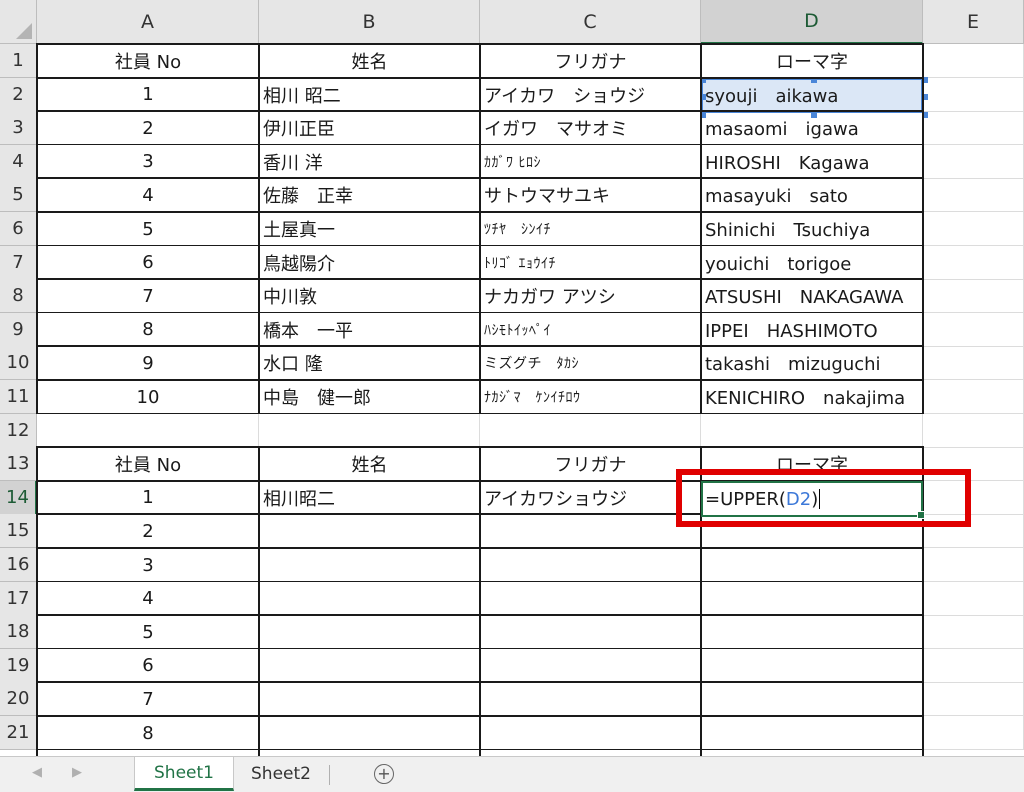 This screenshot has height=792, width=1024. Describe the element at coordinates (18, 329) in the screenshot. I see `row-header-9: 9` at that location.